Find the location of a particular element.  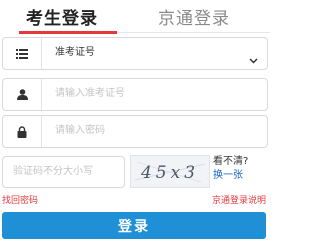

tab-divider-line is located at coordinates (193, 32).